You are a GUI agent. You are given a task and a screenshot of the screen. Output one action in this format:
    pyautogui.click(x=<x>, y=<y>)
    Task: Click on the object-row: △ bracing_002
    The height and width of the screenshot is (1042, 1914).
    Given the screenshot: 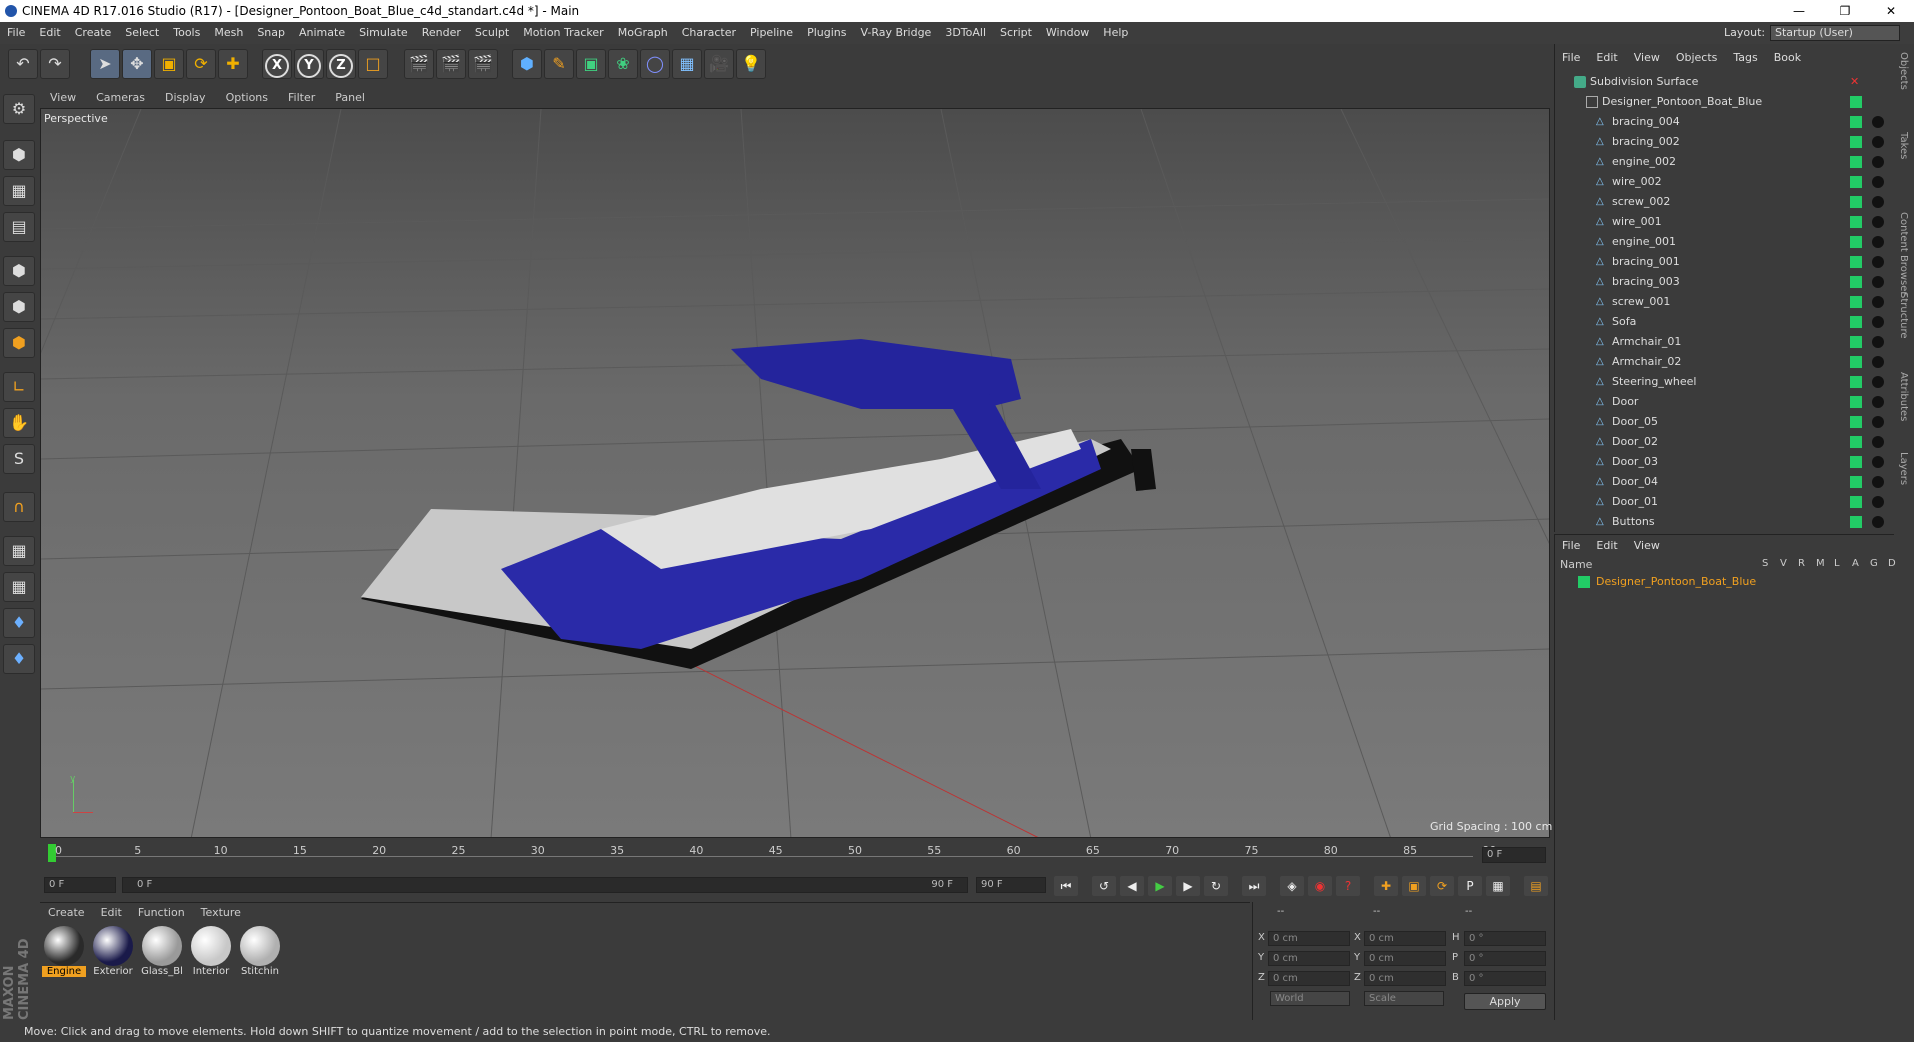 What is the action you would take?
    pyautogui.click(x=1719, y=142)
    